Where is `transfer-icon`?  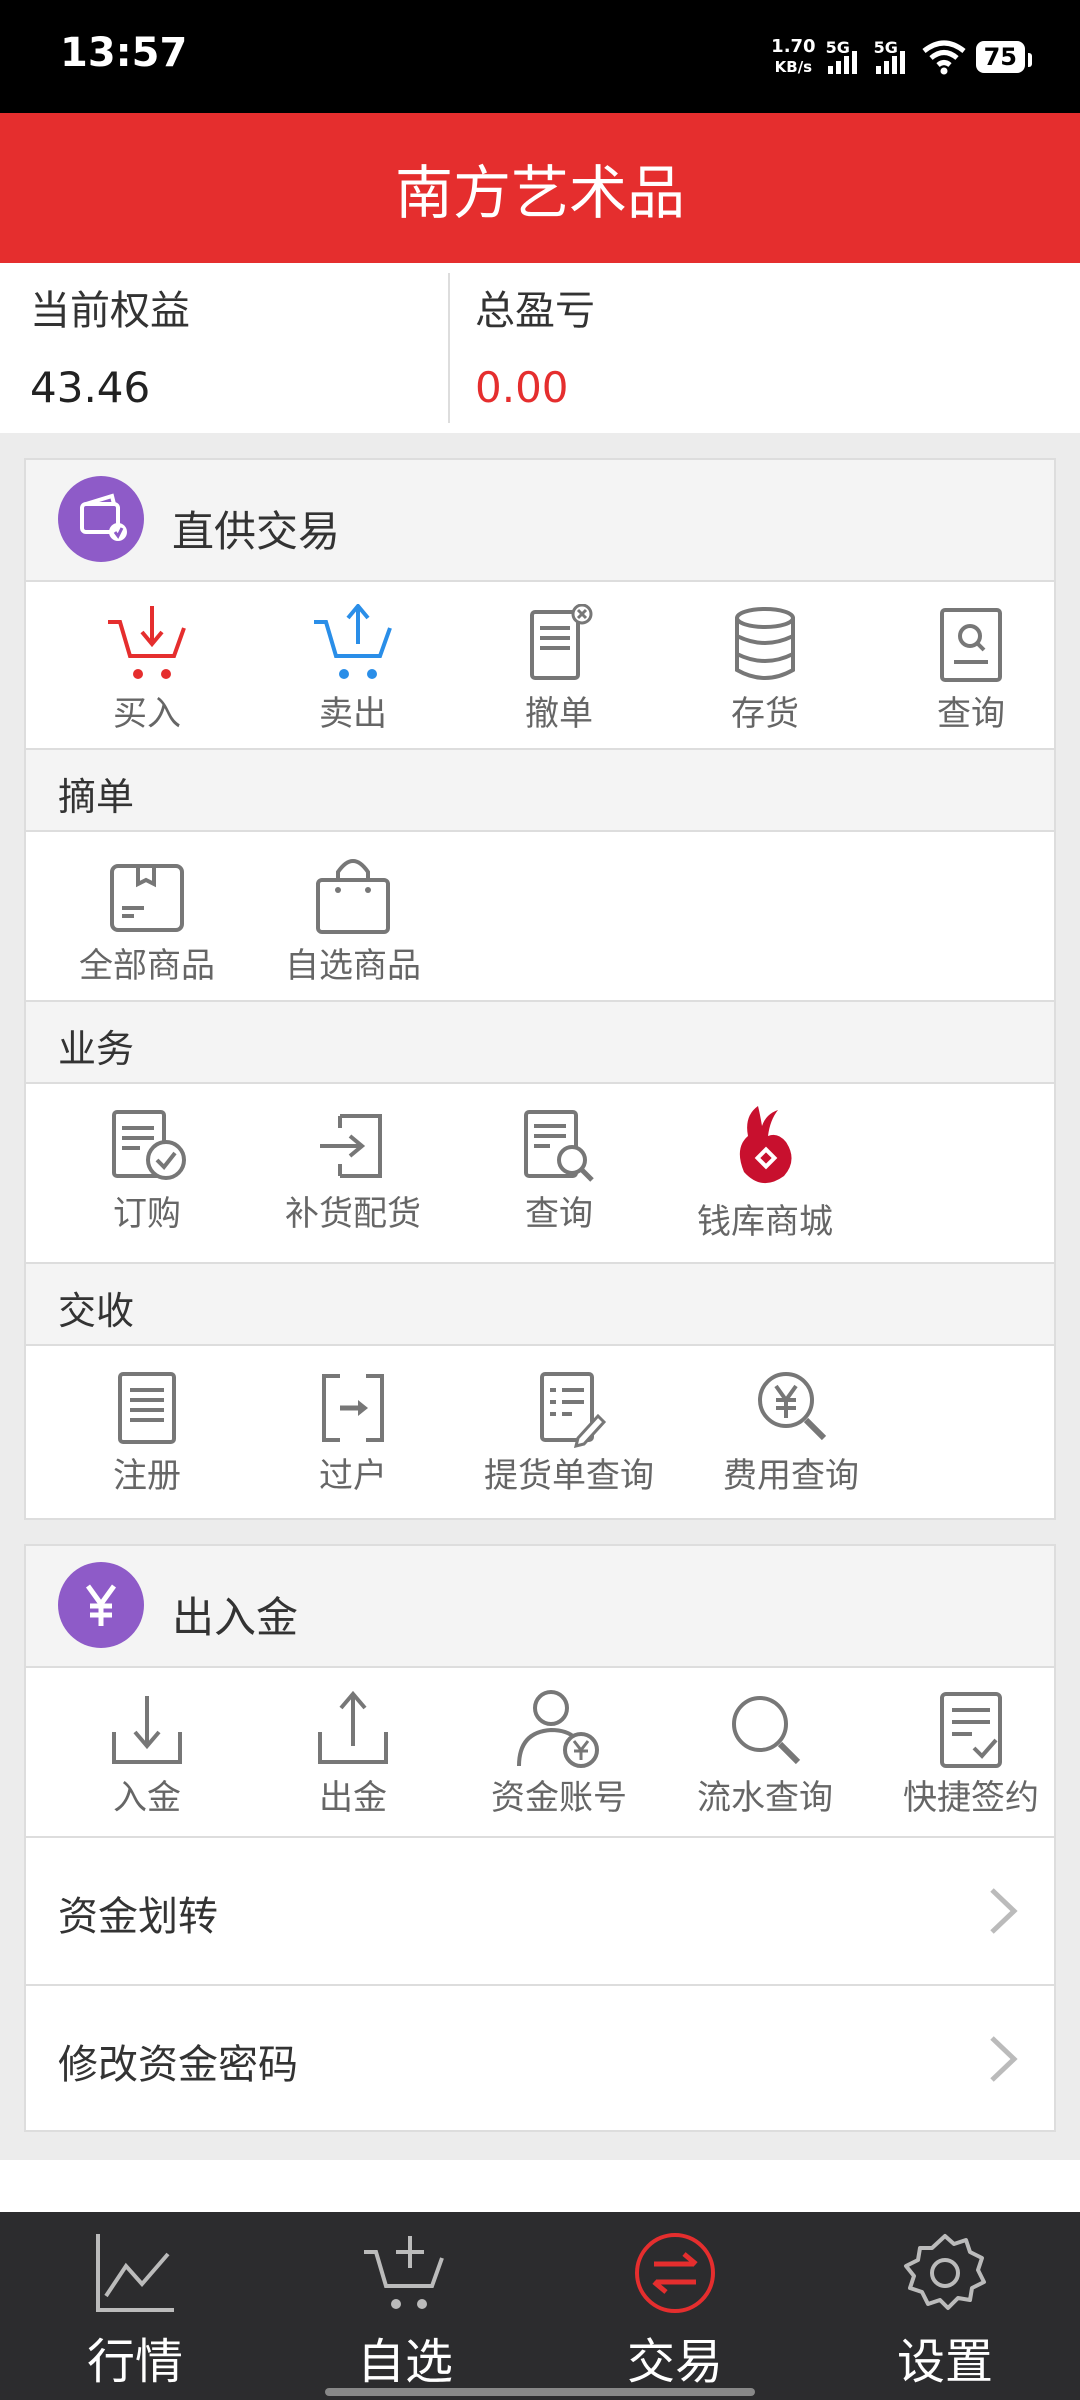
transfer-icon is located at coordinates (353, 1408).